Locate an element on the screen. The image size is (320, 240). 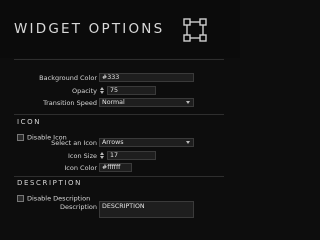
disable-description-checkbox is located at coordinates (20, 198).